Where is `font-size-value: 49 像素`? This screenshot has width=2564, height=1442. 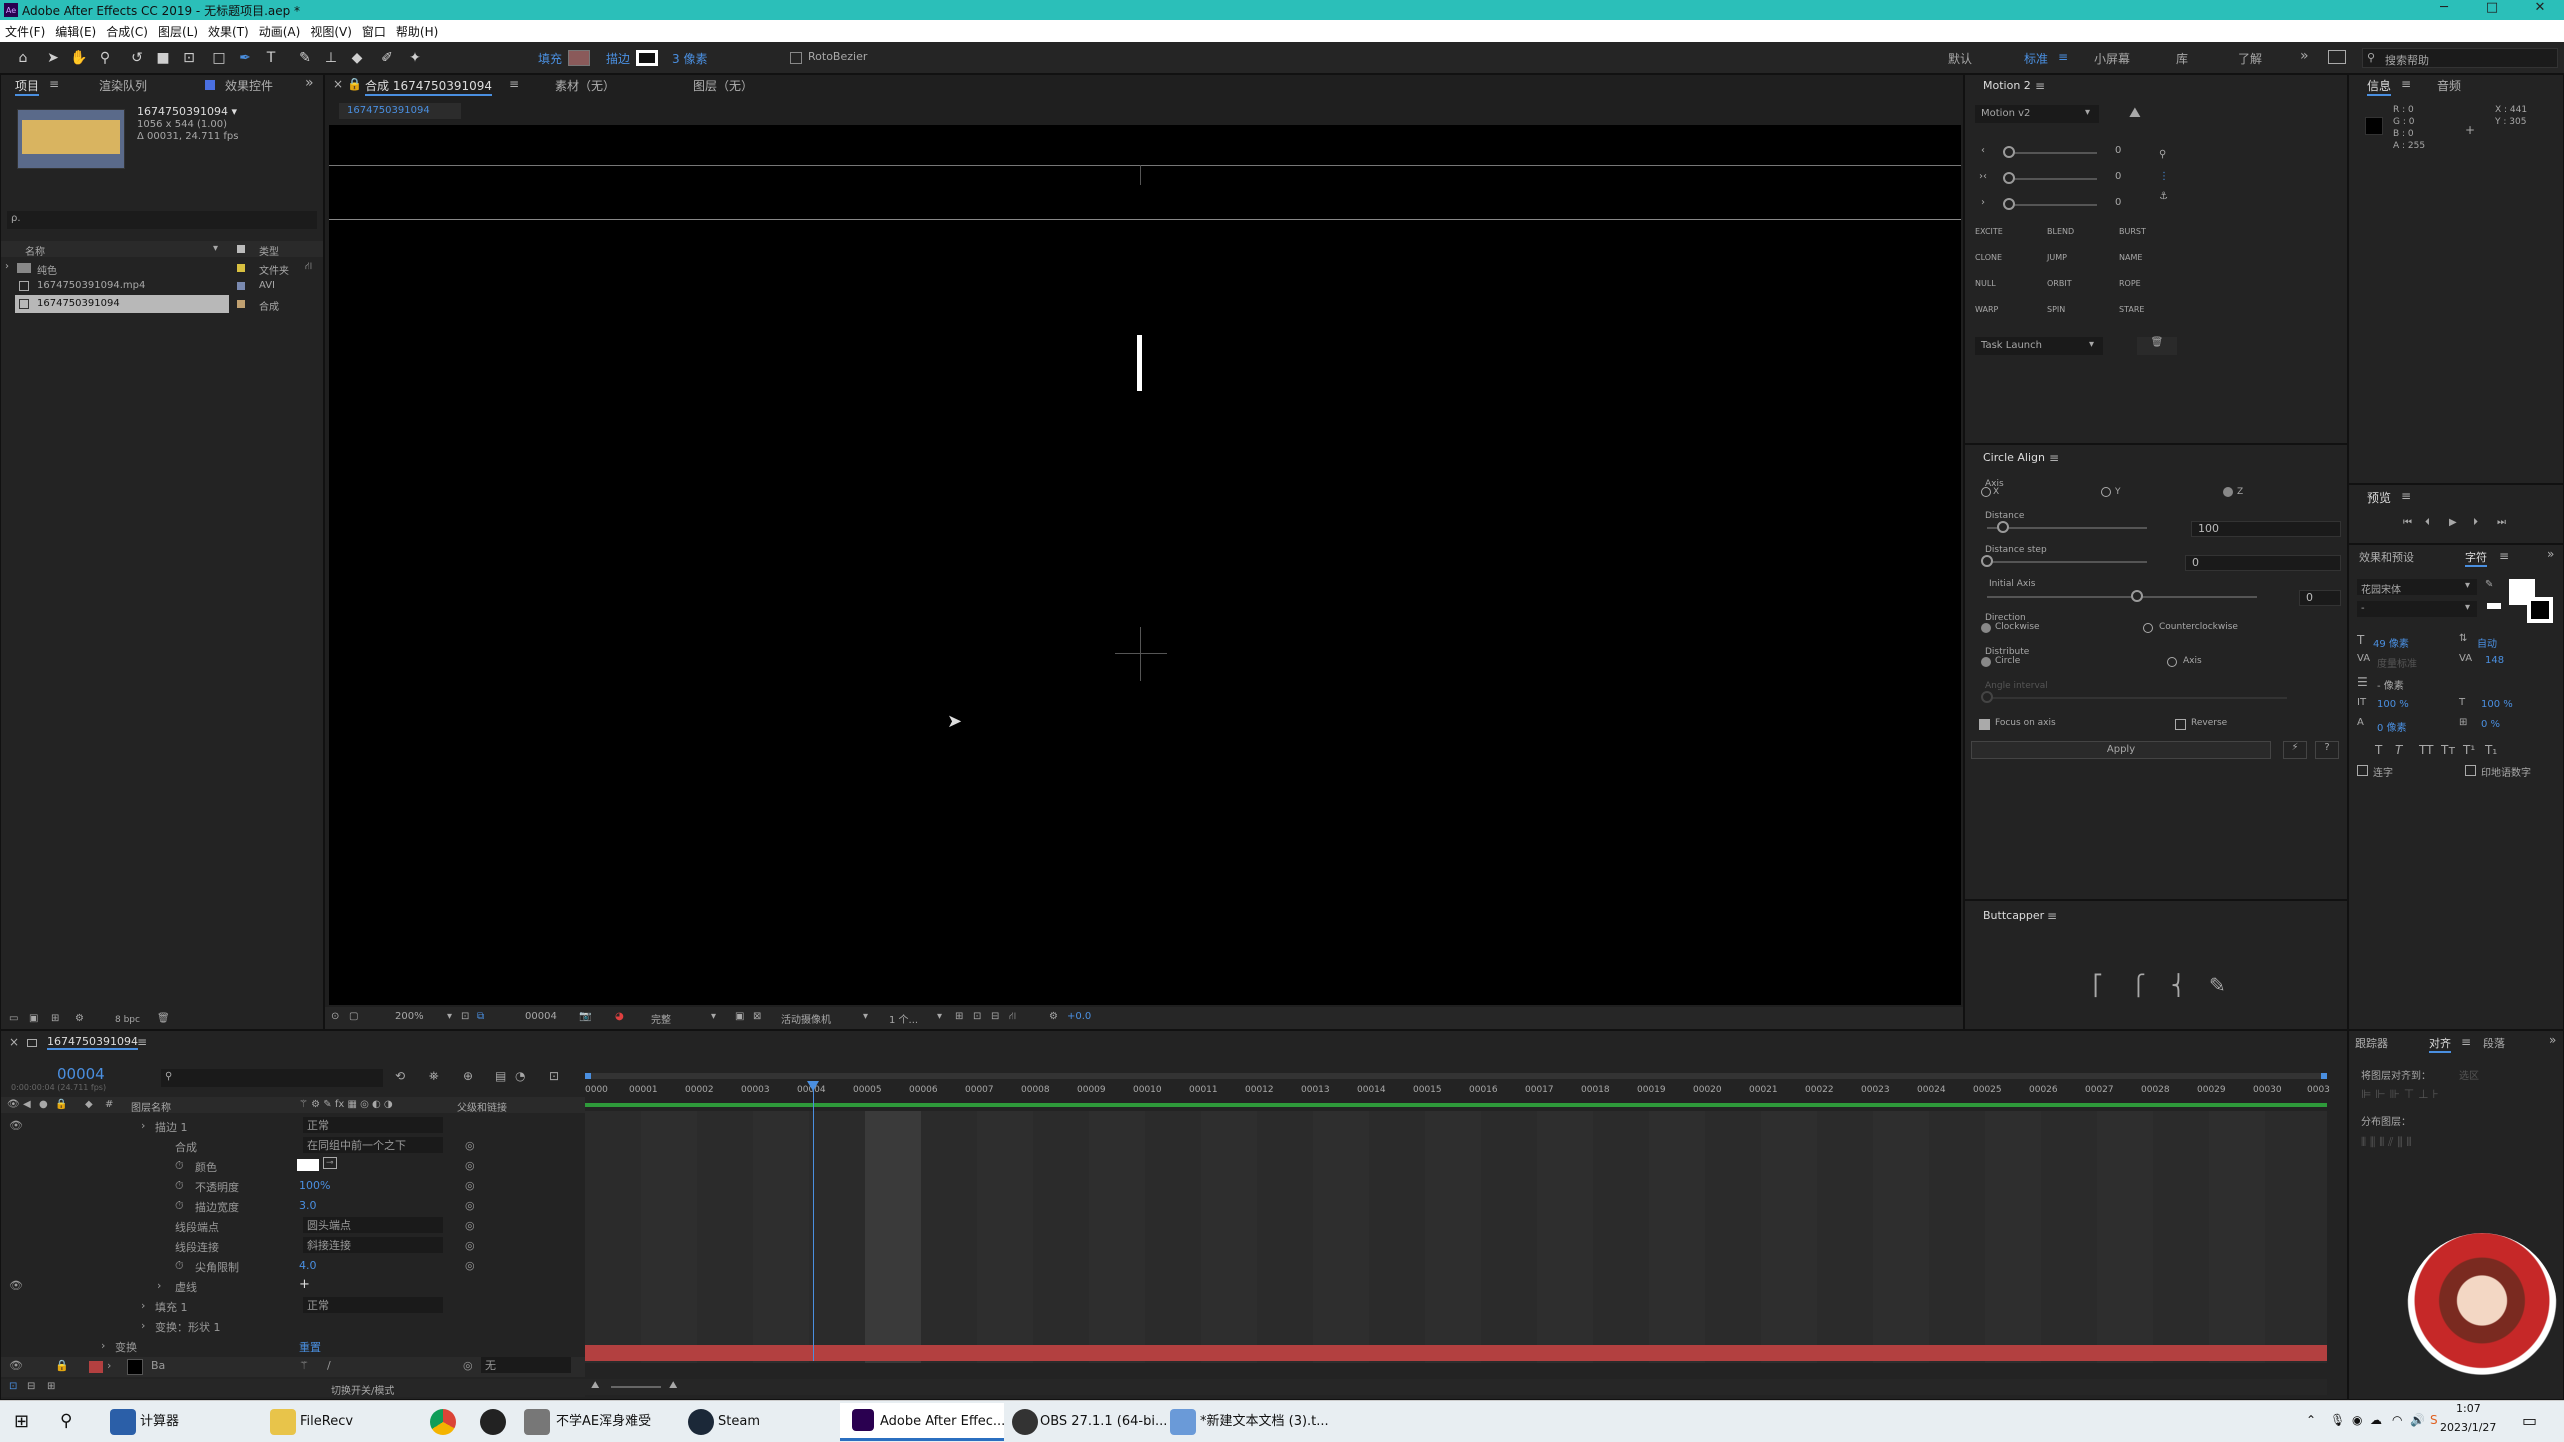
font-size-value: 49 像素 is located at coordinates (2391, 642).